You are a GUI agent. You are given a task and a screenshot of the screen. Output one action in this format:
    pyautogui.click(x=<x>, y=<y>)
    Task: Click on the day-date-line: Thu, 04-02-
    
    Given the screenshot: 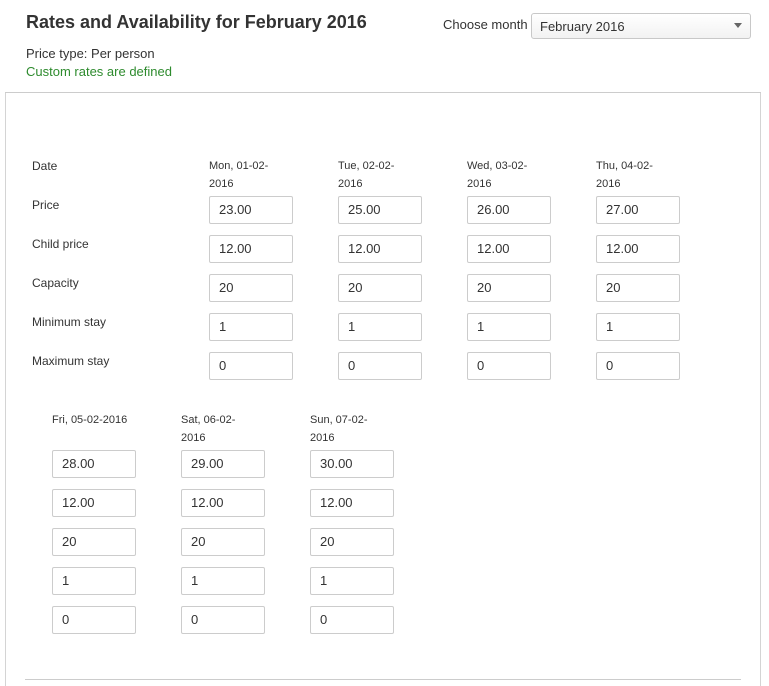 What is the action you would take?
    pyautogui.click(x=624, y=166)
    